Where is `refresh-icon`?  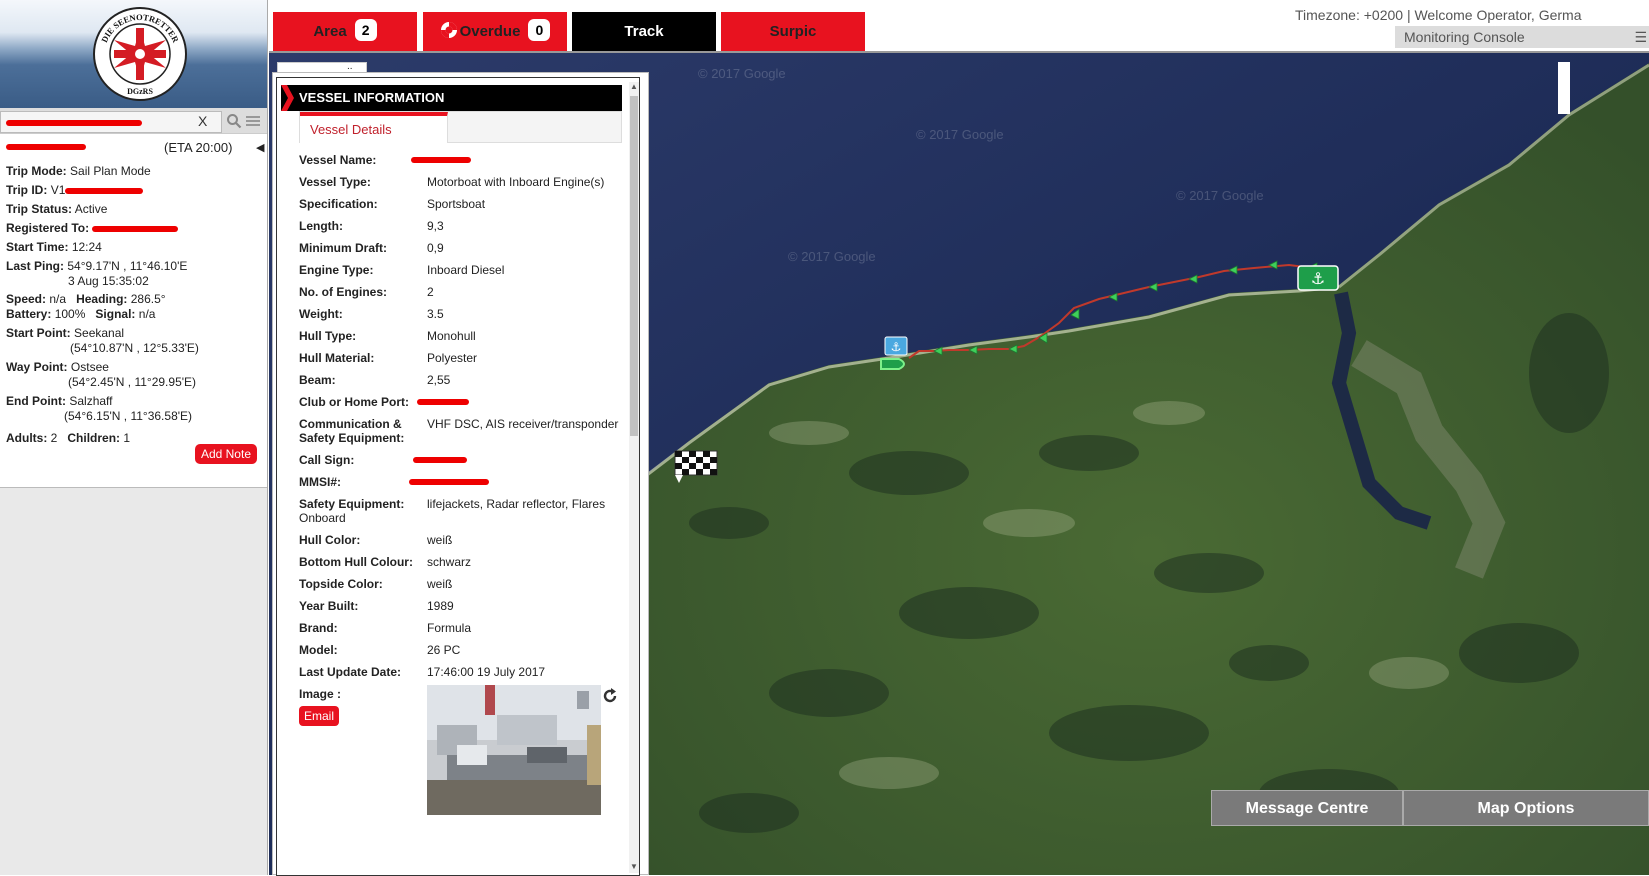 refresh-icon is located at coordinates (610, 696).